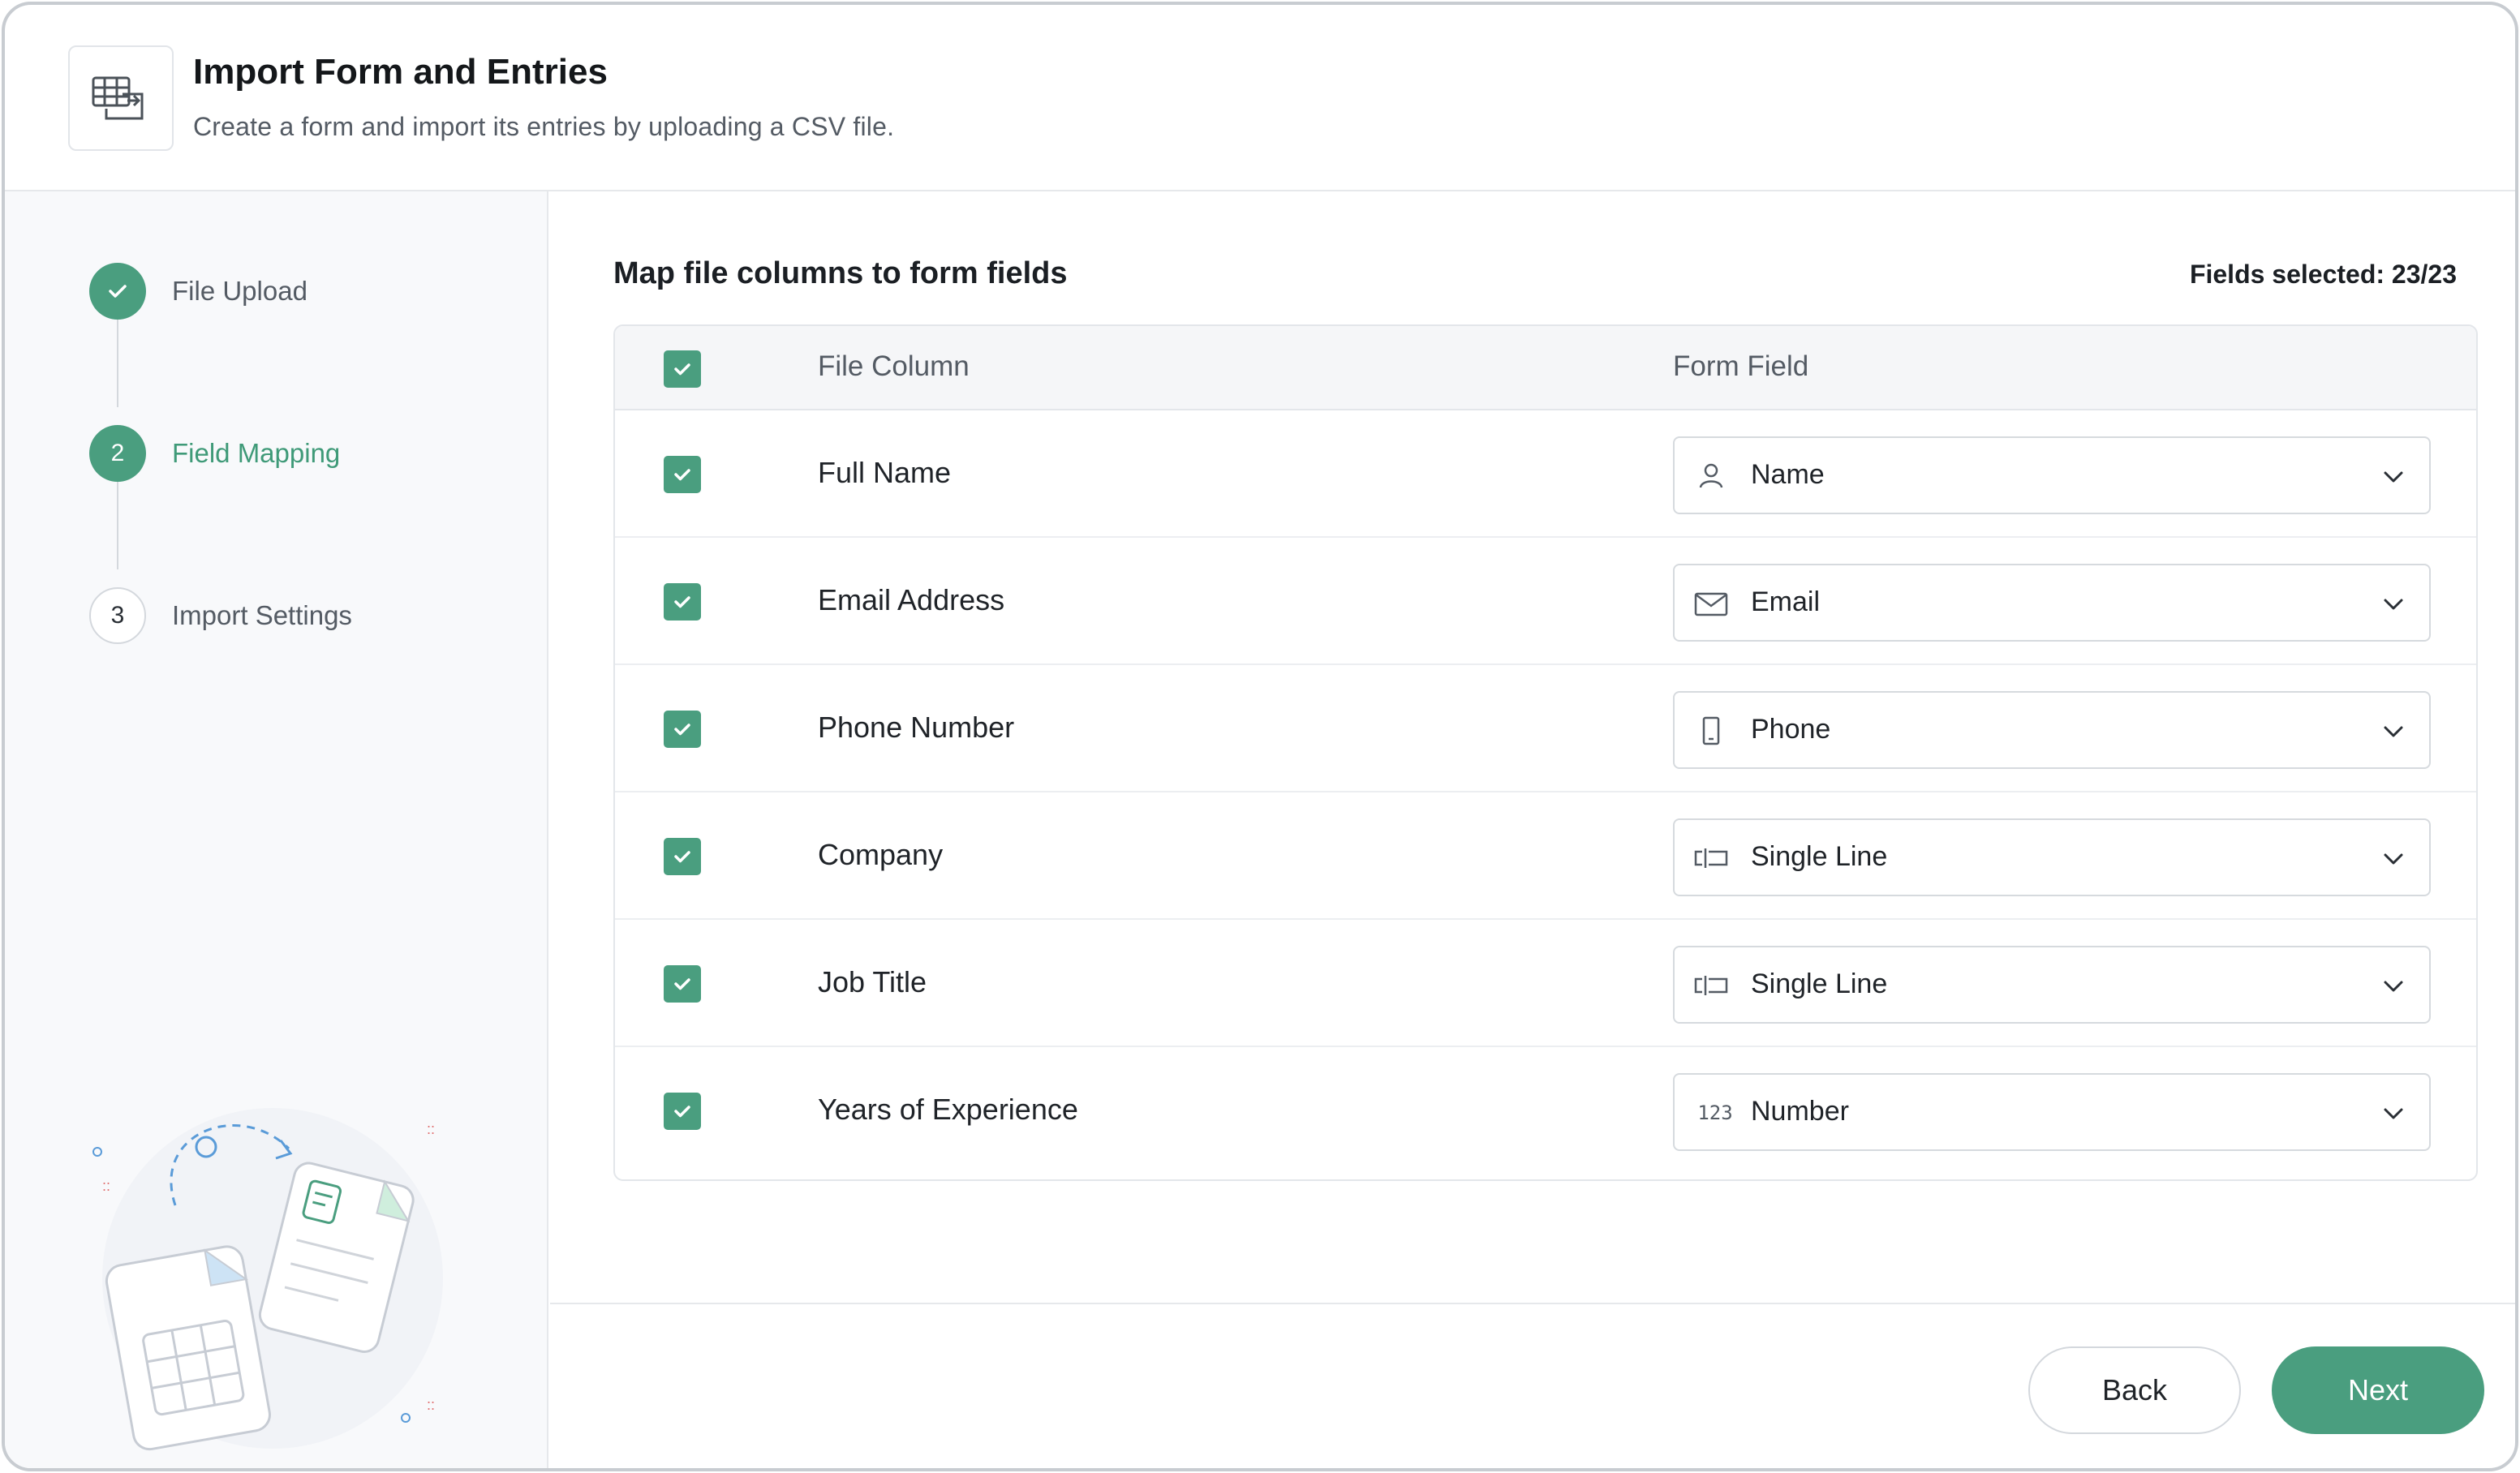  What do you see at coordinates (881, 854) in the screenshot?
I see `file-column-name: Company` at bounding box center [881, 854].